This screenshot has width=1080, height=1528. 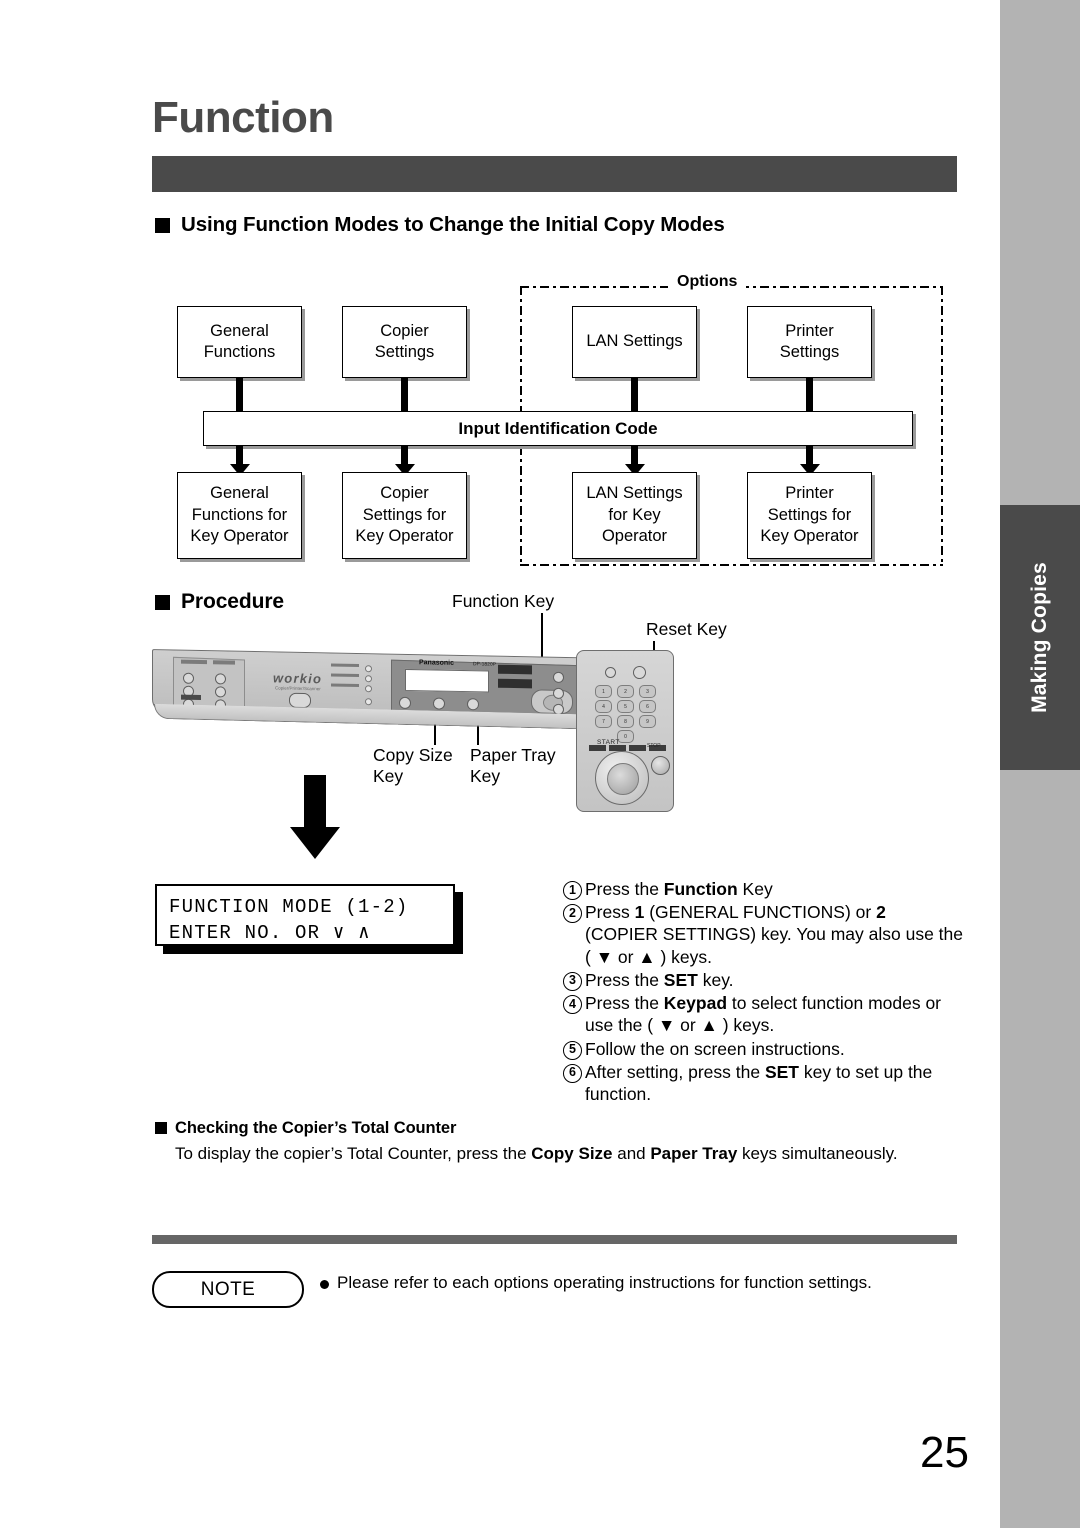 I want to click on set-key, so click(x=558, y=693).